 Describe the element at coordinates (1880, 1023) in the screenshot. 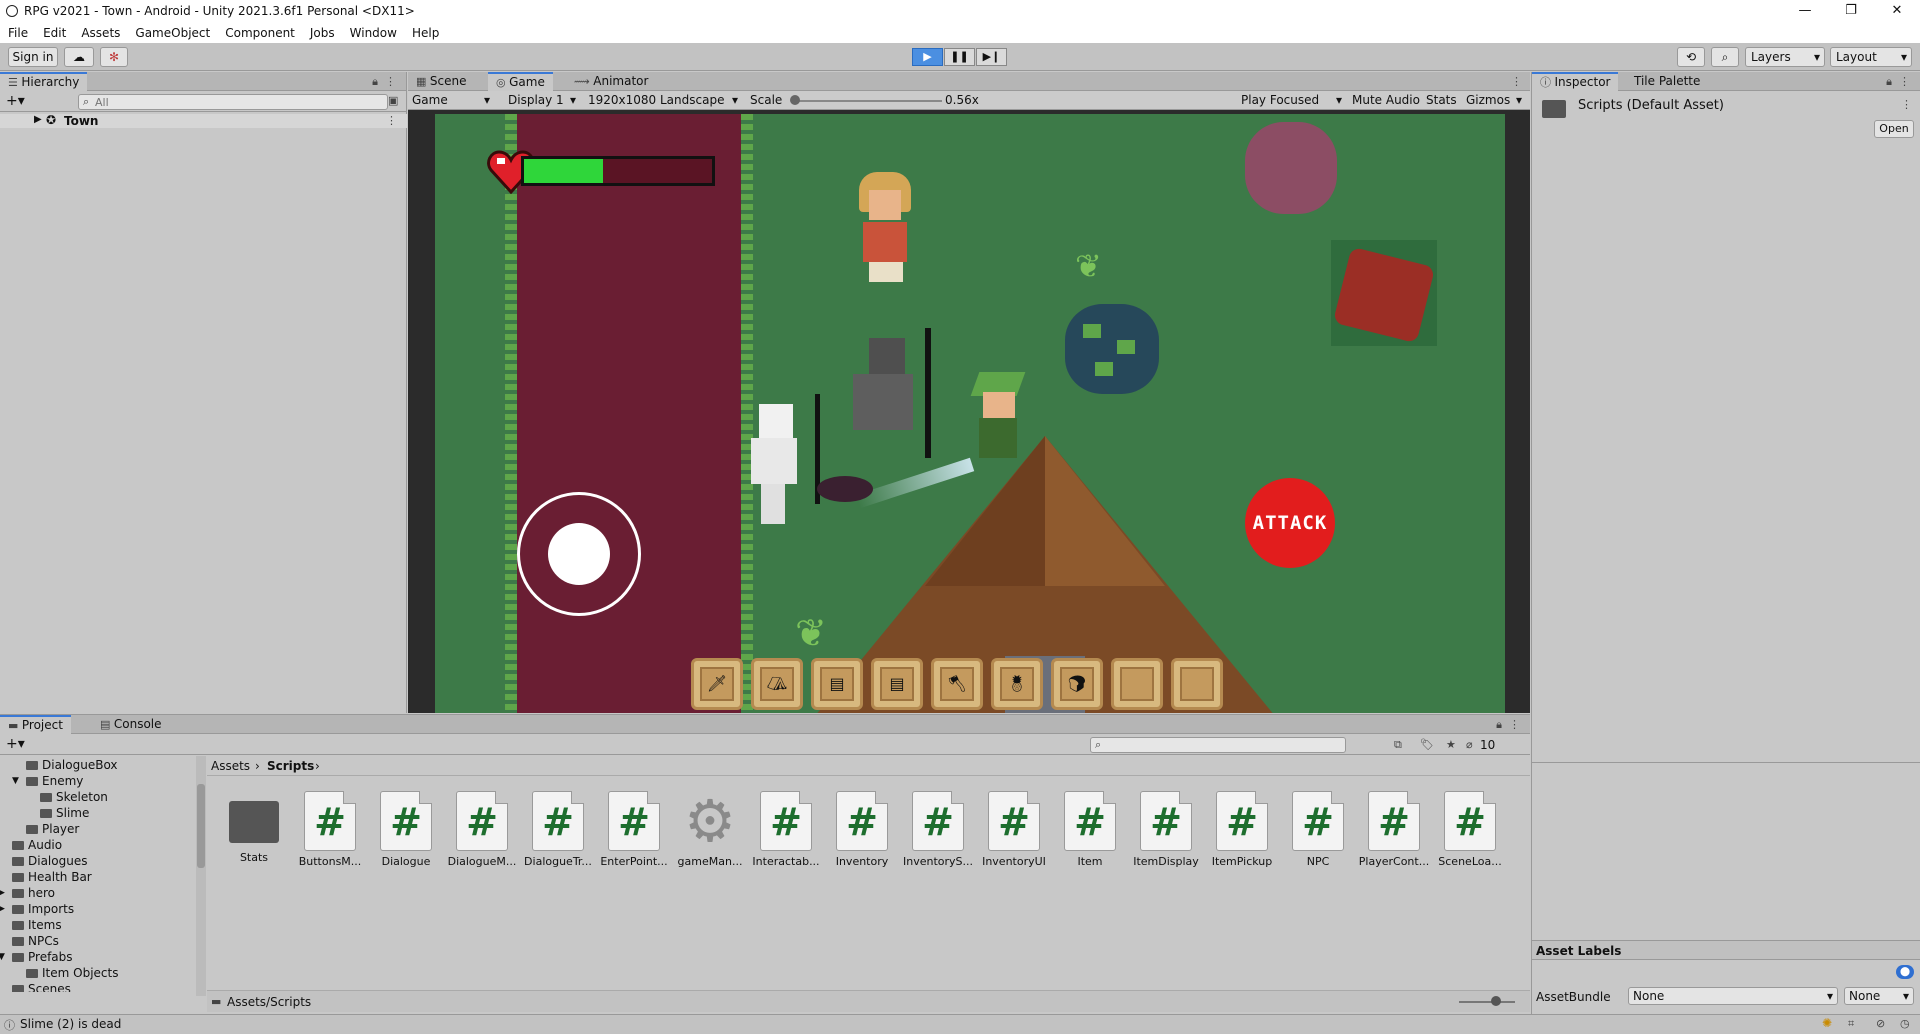

I see `network-off-icon: ⊘` at that location.